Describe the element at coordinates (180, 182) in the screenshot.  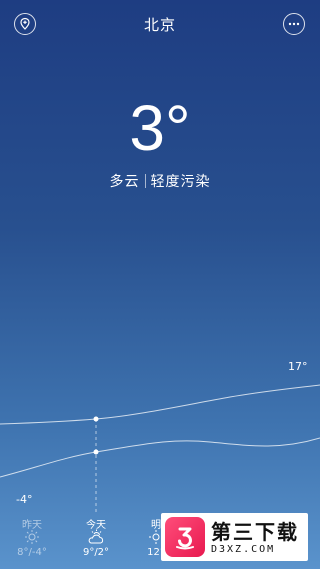
I see `air-quality: 轻度污染` at that location.